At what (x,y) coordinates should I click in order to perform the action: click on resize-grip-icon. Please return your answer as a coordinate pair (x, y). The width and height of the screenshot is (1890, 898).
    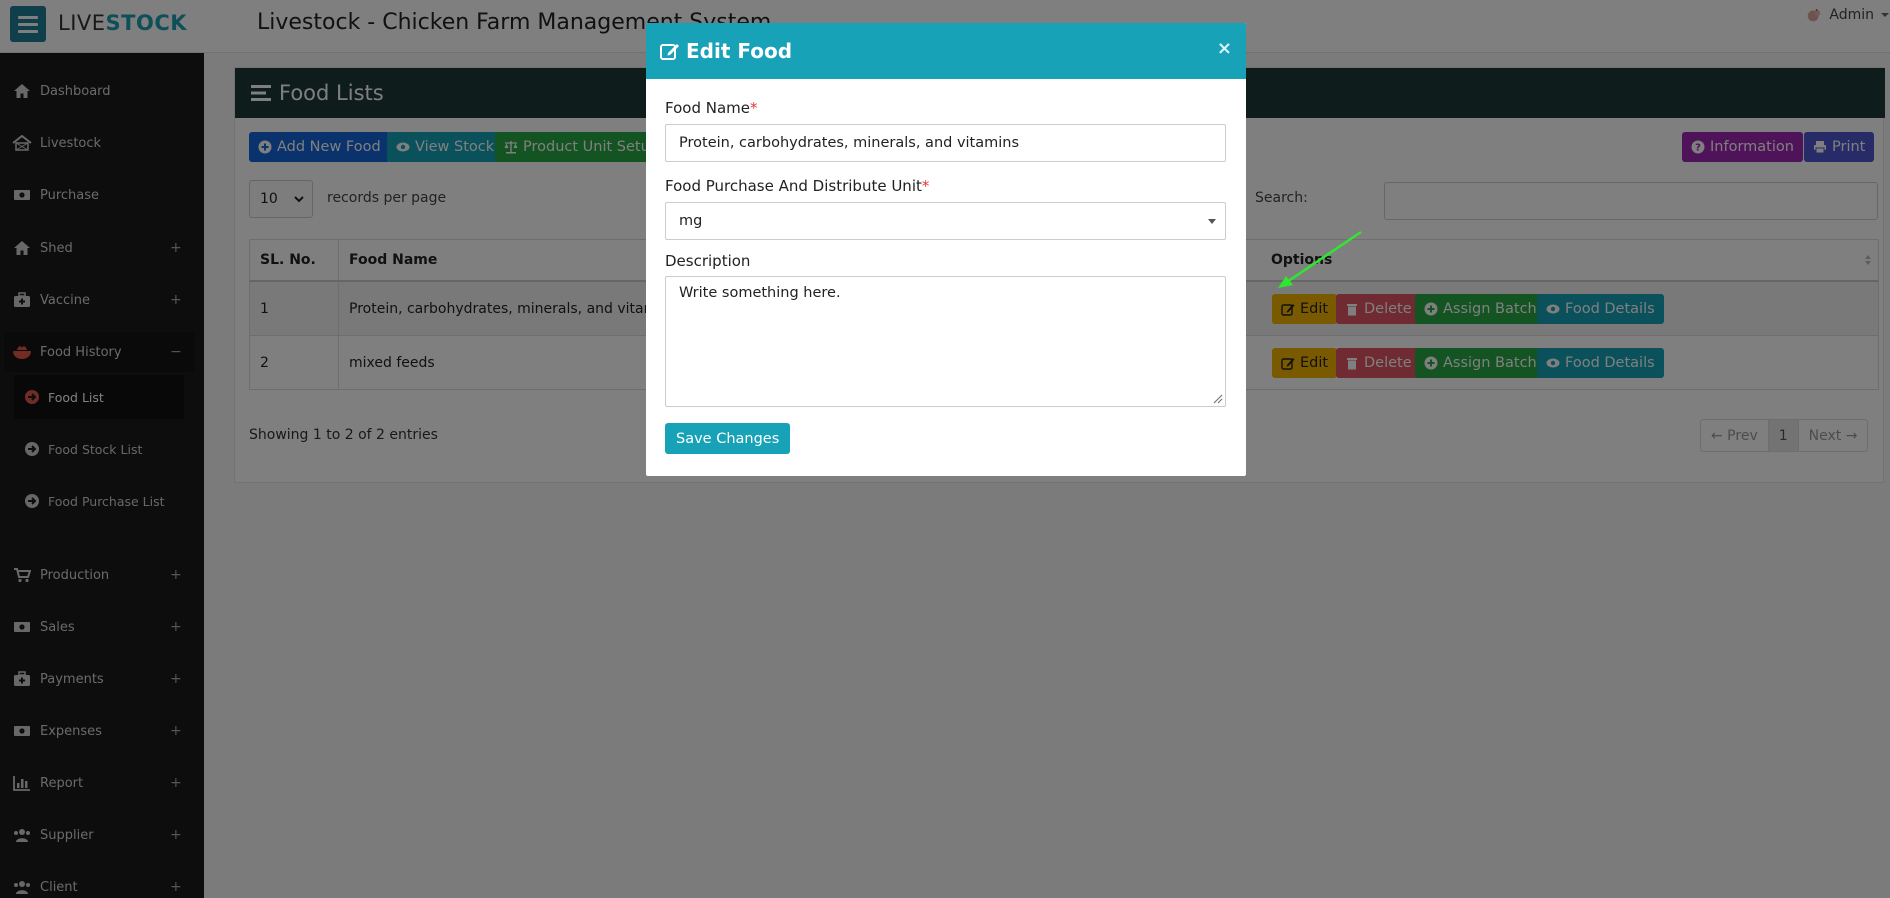
    Looking at the image, I should click on (1217, 398).